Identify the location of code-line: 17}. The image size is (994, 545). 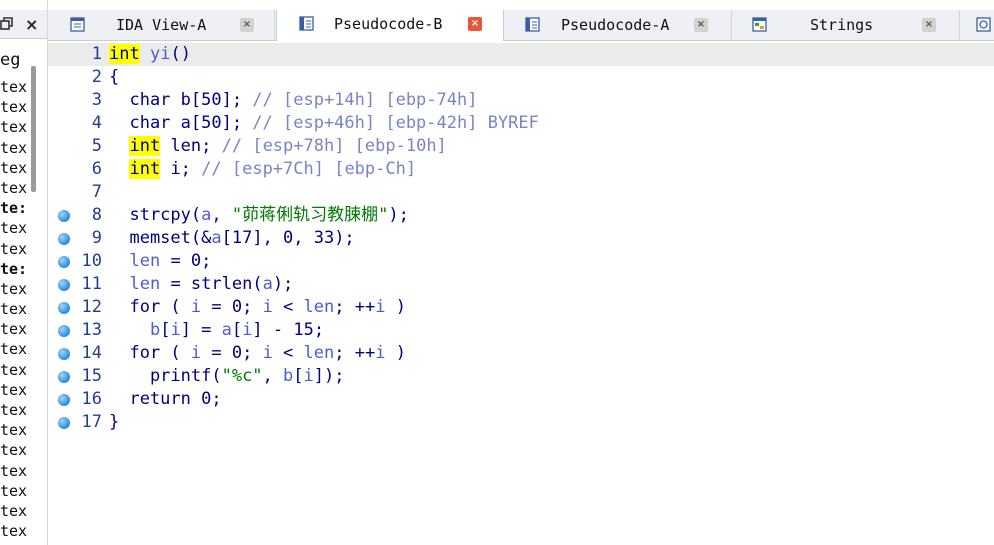
(521, 422).